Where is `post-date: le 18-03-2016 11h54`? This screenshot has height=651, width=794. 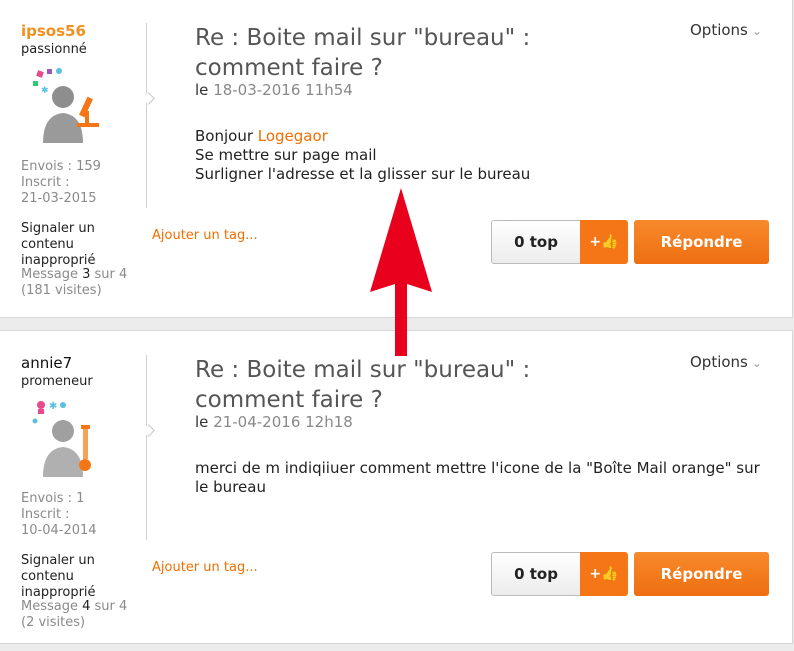
post-date: le 18-03-2016 11h54 is located at coordinates (274, 90).